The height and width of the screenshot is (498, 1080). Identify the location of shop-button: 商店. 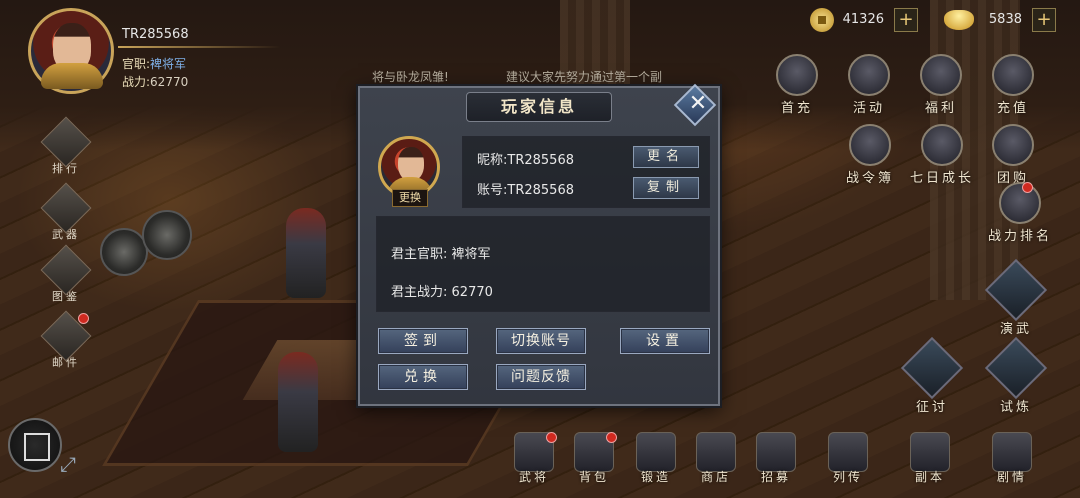
(716, 458).